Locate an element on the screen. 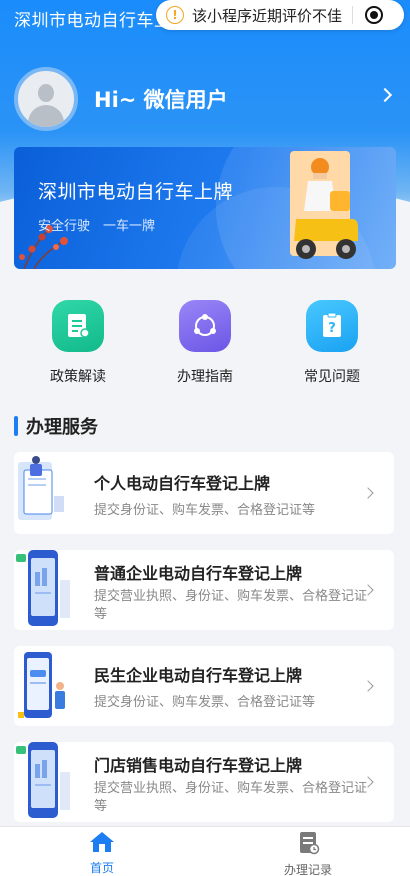 The height and width of the screenshot is (876, 410). service-card-personal: 个人电动自行车登记上牌 提交身份证、购车发票、合格登记证等 is located at coordinates (204, 493).